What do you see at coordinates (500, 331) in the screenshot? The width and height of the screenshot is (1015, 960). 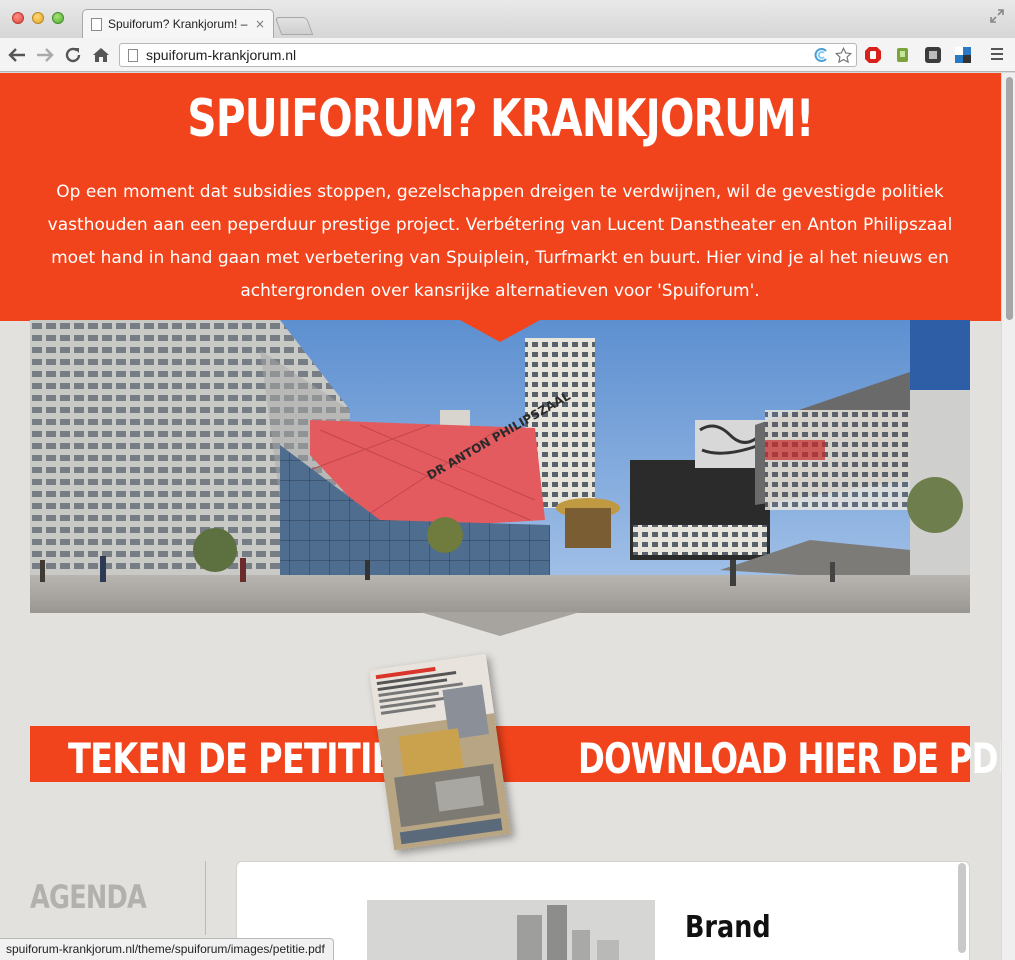 I see `hero-notch` at bounding box center [500, 331].